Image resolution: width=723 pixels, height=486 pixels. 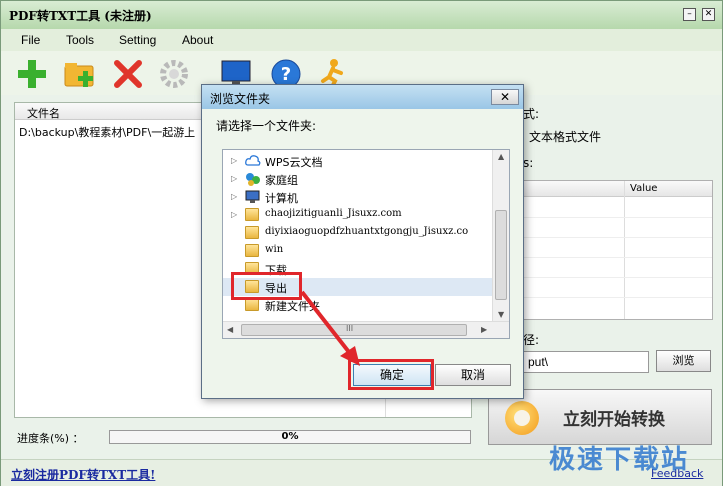 What do you see at coordinates (683, 361) in the screenshot?
I see `browse-button: 浏览` at bounding box center [683, 361].